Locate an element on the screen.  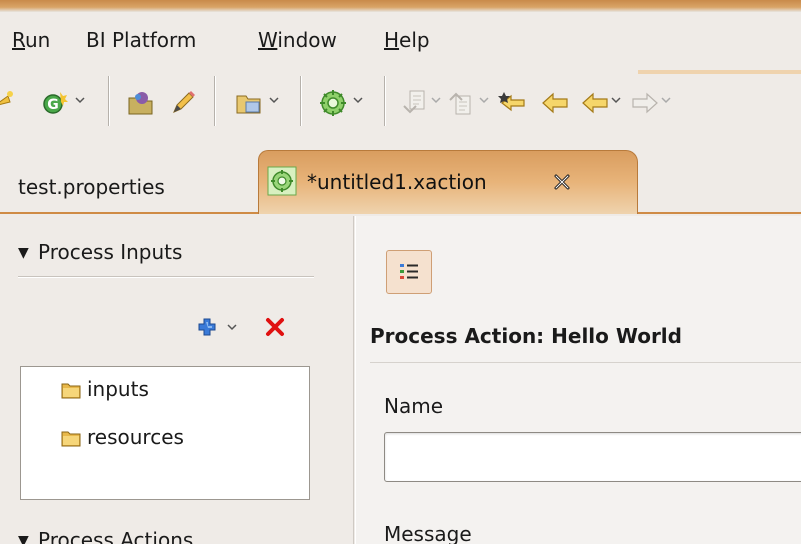
next-annotation-chevron-icon is located at coordinates (436, 100).